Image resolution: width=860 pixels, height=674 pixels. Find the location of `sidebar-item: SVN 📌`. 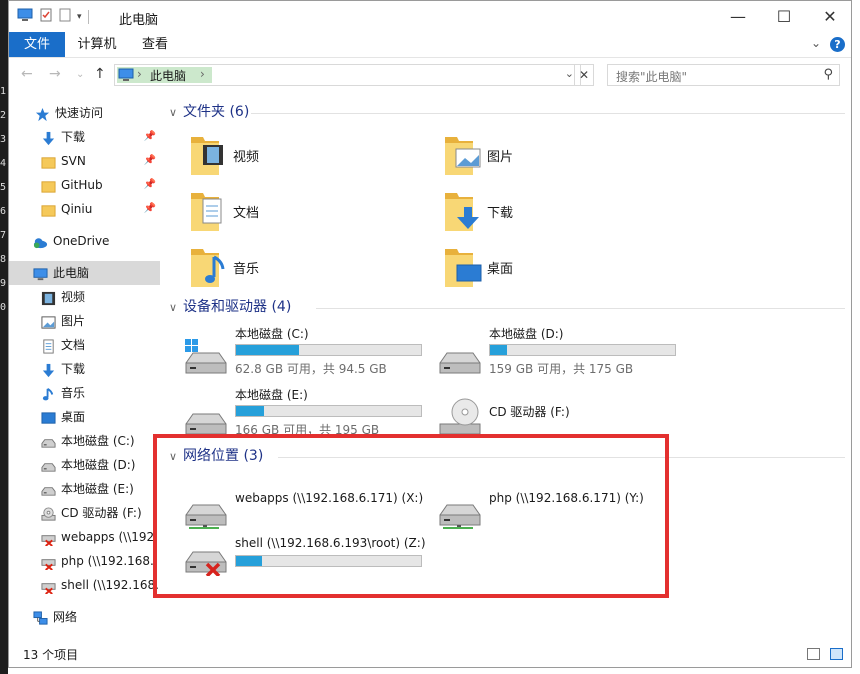

sidebar-item: SVN 📌 is located at coordinates (84, 161).